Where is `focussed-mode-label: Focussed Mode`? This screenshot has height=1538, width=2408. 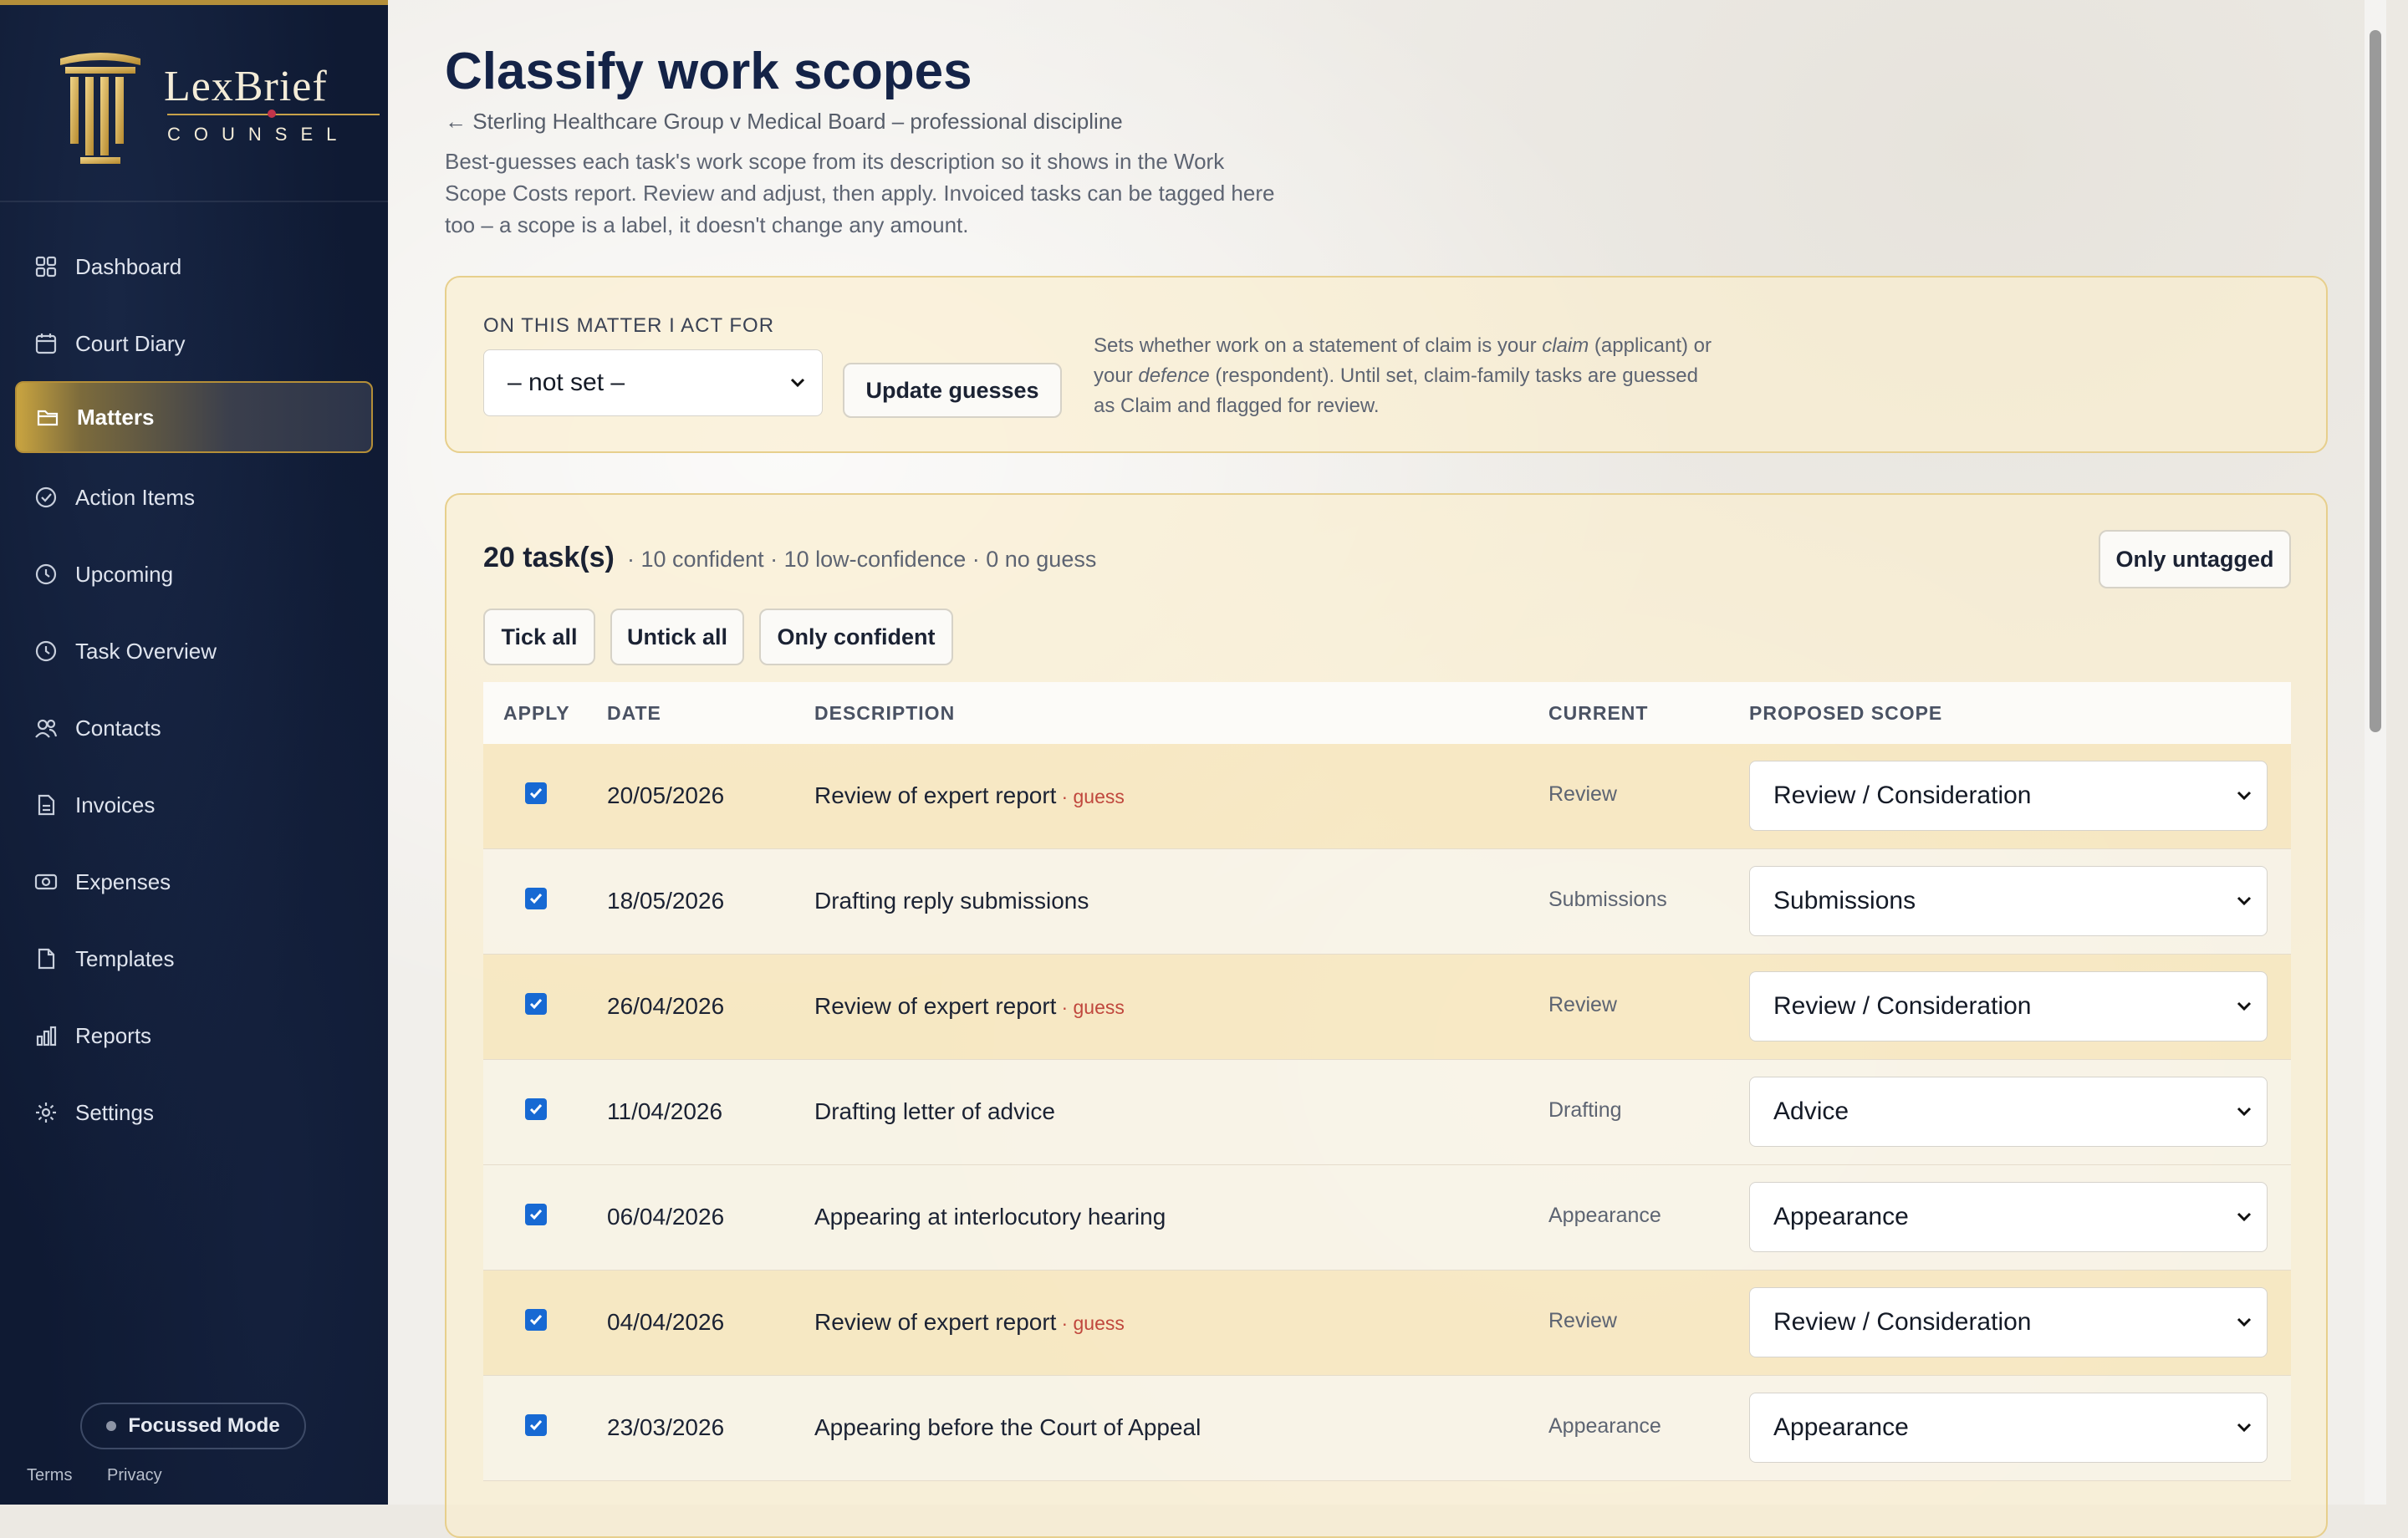
focussed-mode-label: Focussed Mode is located at coordinates (204, 1425).